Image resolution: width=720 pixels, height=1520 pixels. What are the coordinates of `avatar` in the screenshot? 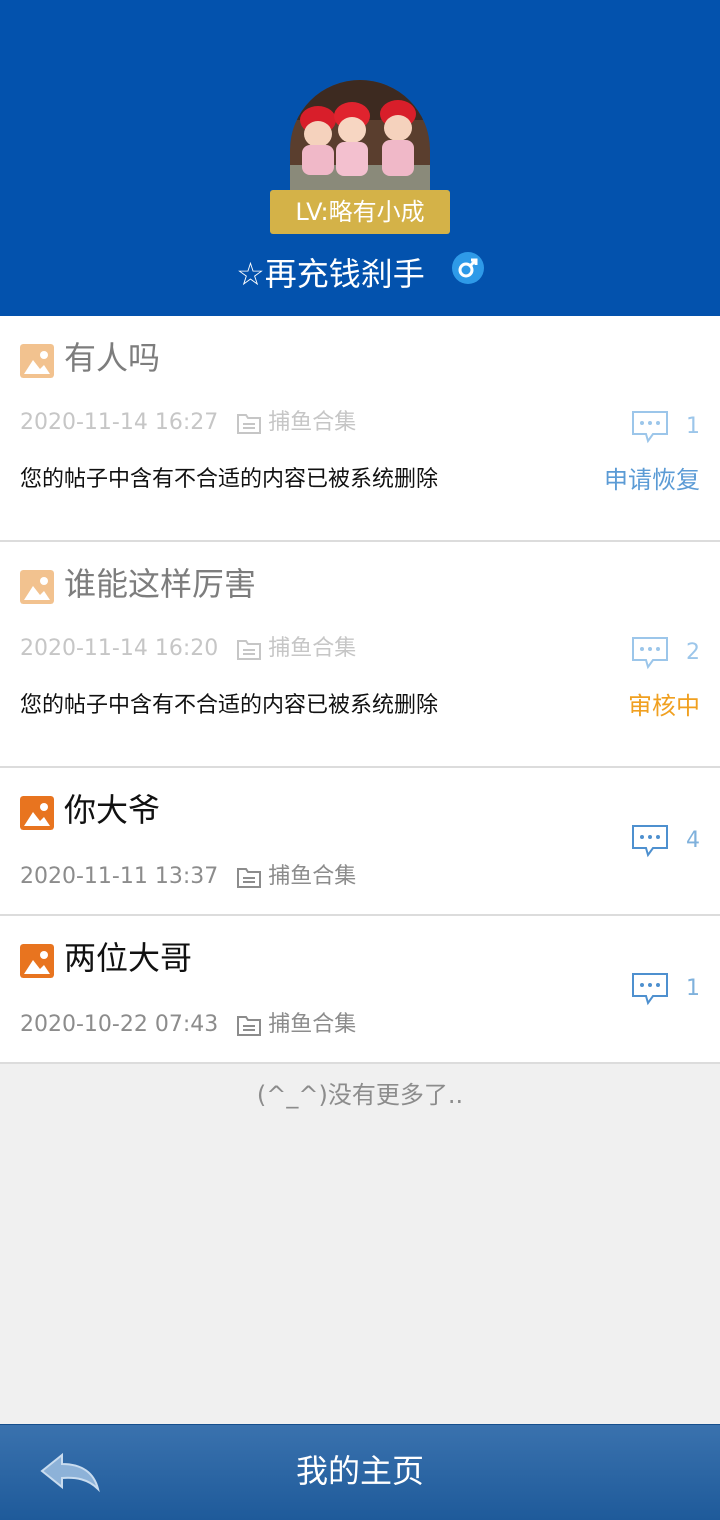 It's located at (360, 135).